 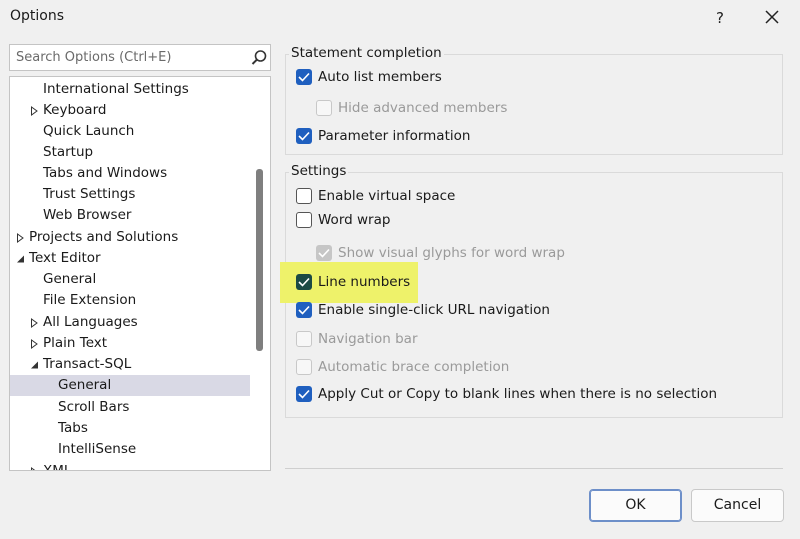 I want to click on tree-item-web-browser: Web Browser, so click(x=130, y=215).